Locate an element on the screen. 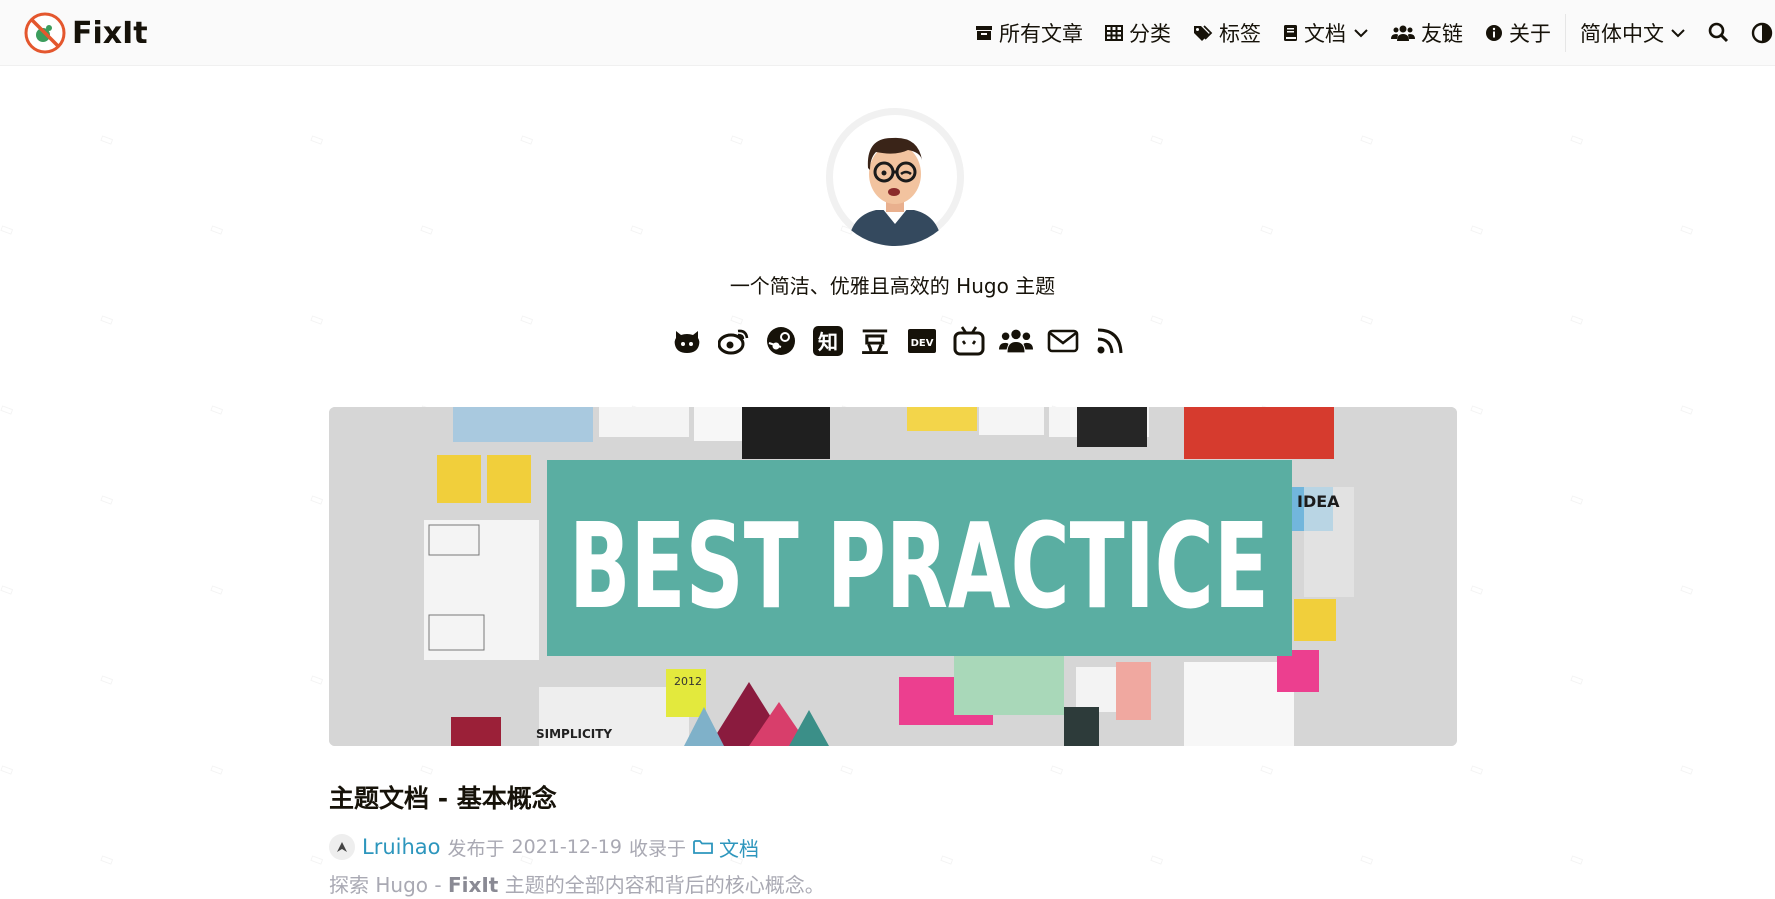  featured-banner-text: BEST PRACTICE is located at coordinates (919, 566).